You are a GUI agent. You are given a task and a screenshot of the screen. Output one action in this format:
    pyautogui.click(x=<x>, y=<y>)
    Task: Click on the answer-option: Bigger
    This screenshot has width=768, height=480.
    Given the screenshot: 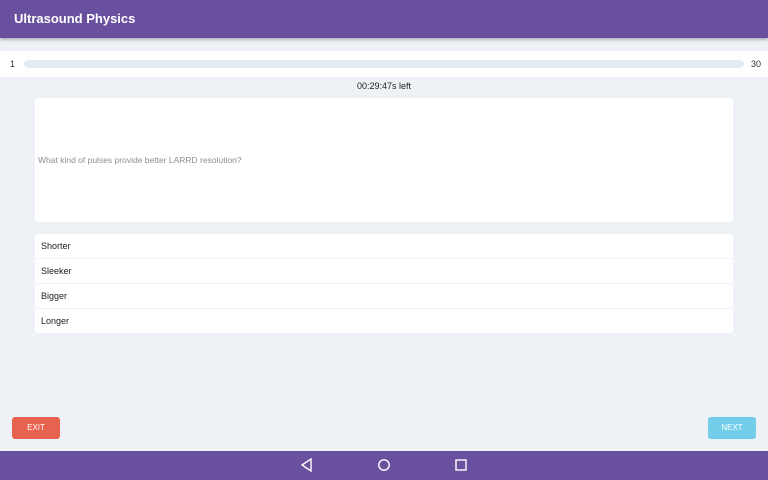 What is the action you would take?
    pyautogui.click(x=384, y=296)
    